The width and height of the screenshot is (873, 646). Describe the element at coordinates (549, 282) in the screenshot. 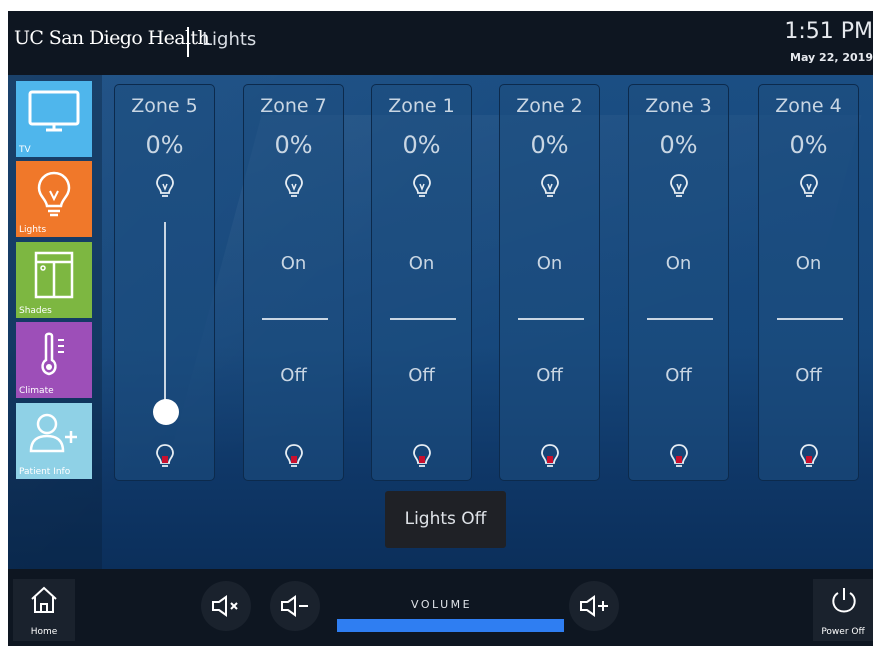

I see `zone-card-zone-2: Zone 2 0% On Off` at that location.